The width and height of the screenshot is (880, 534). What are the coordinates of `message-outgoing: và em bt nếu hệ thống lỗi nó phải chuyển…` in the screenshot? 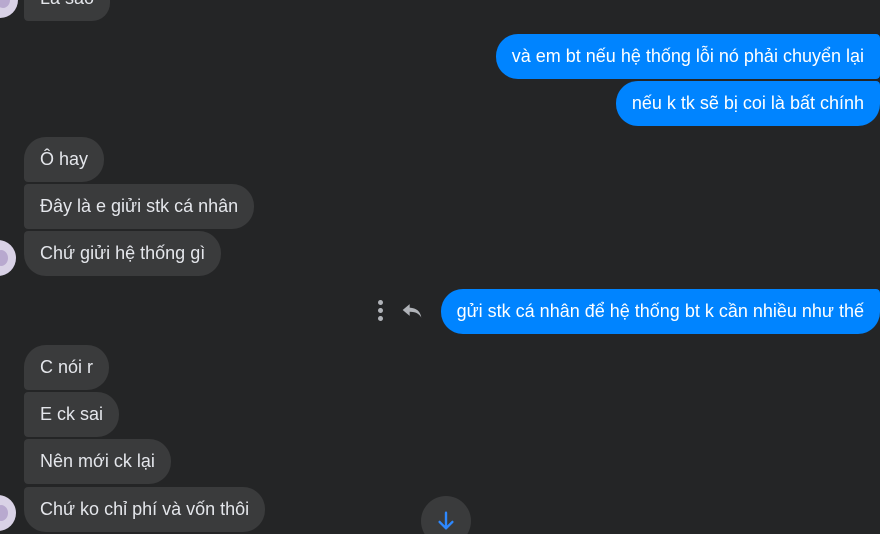 It's located at (687, 56).